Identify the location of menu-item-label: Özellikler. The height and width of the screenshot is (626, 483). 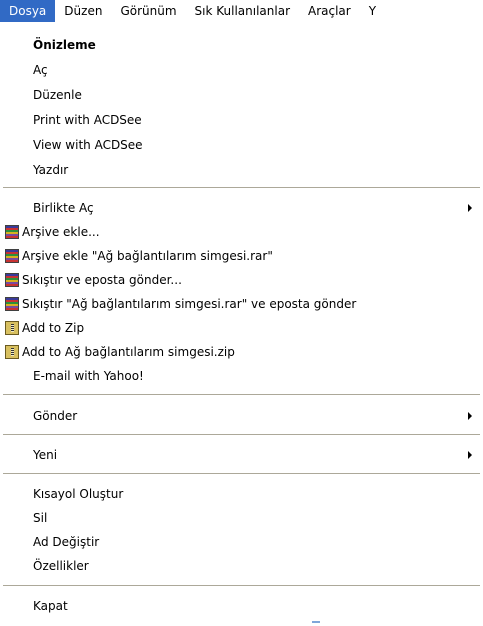
(61, 566).